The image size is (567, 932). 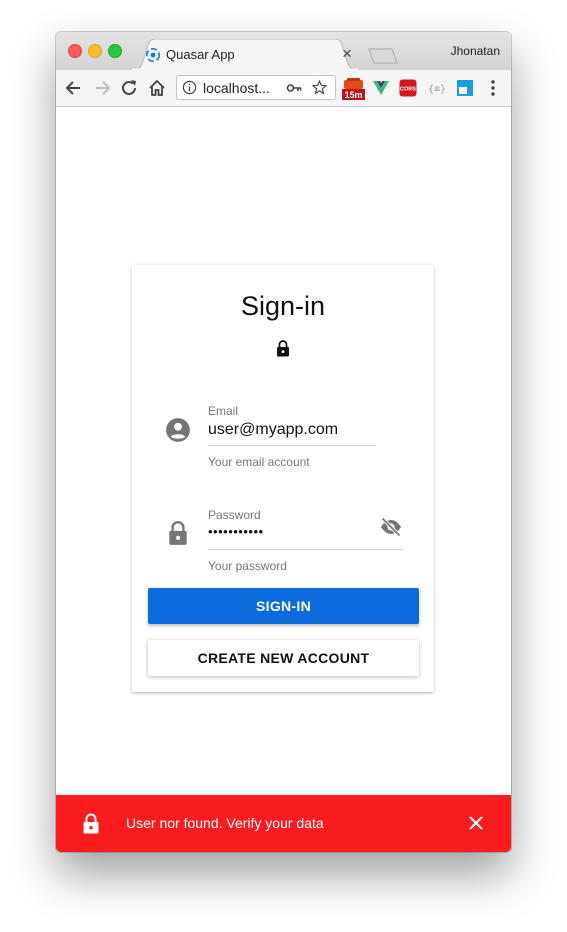 I want to click on email-hint: Your email account, so click(x=259, y=462).